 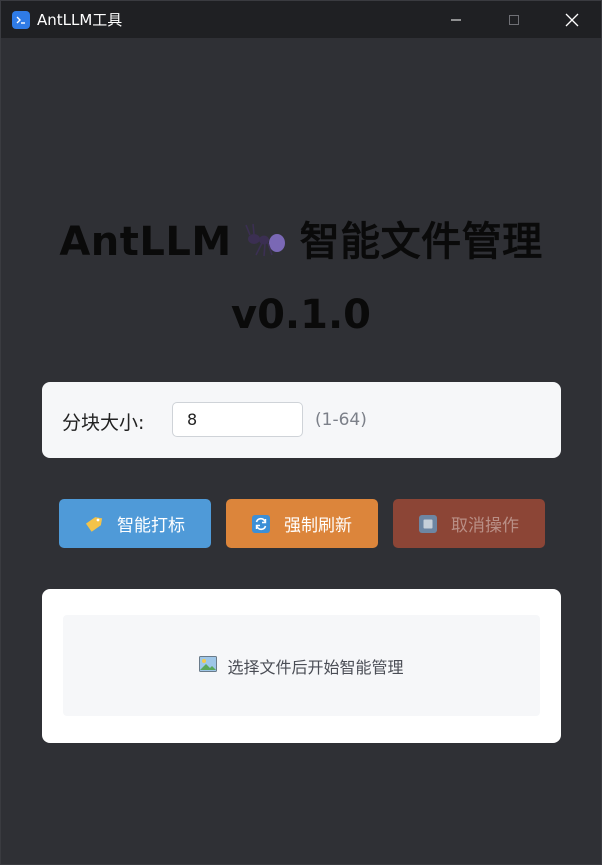 What do you see at coordinates (485, 526) in the screenshot?
I see `cancel-operation-label: 取消操作` at bounding box center [485, 526].